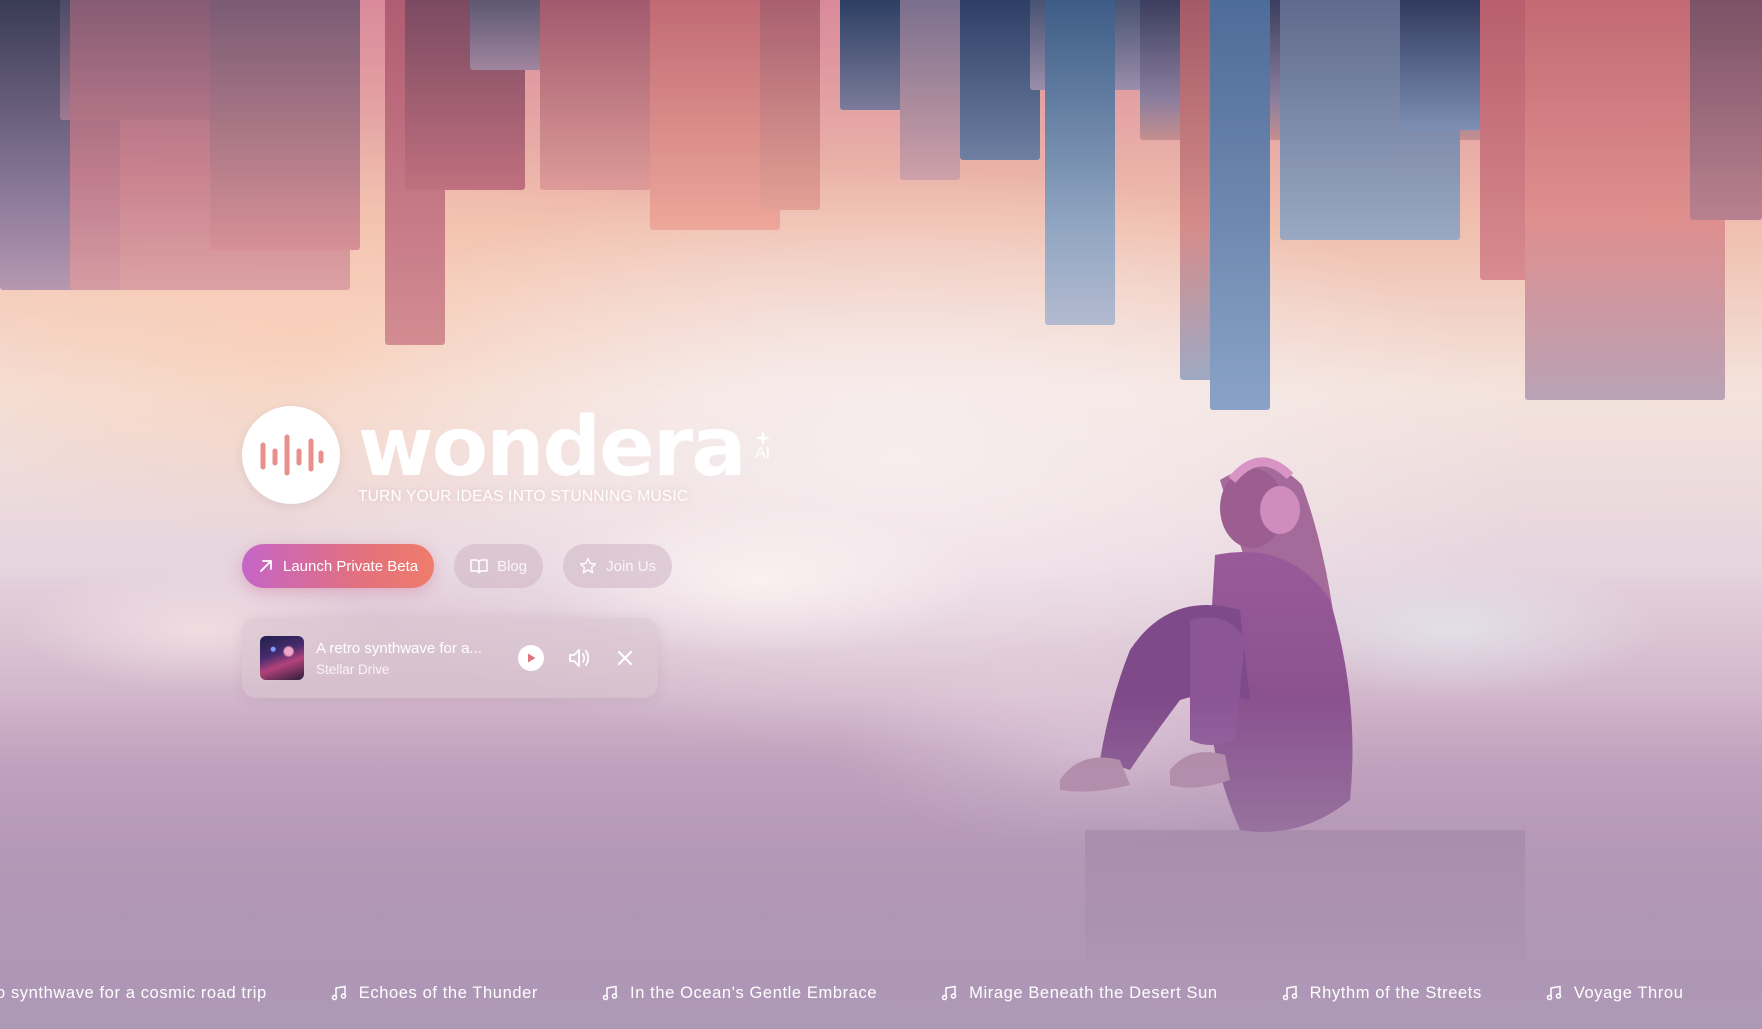 Image resolution: width=1762 pixels, height=1029 pixels. Describe the element at coordinates (1093, 992) in the screenshot. I see `ticker-item-label: Mirage Beneath the Desert Sun` at that location.